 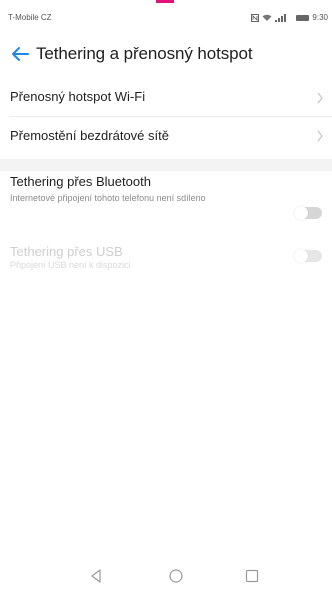 What do you see at coordinates (80, 181) in the screenshot?
I see `settings-item-label: Tethering přes Bluetooth` at bounding box center [80, 181].